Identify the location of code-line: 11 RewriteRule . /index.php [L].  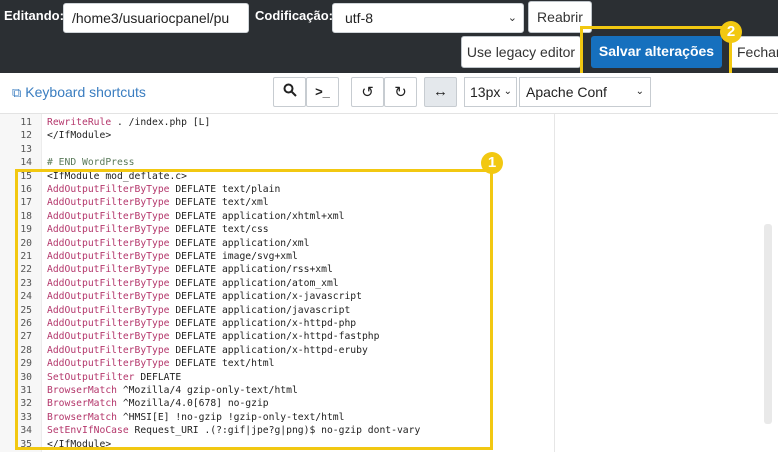
(277, 122).